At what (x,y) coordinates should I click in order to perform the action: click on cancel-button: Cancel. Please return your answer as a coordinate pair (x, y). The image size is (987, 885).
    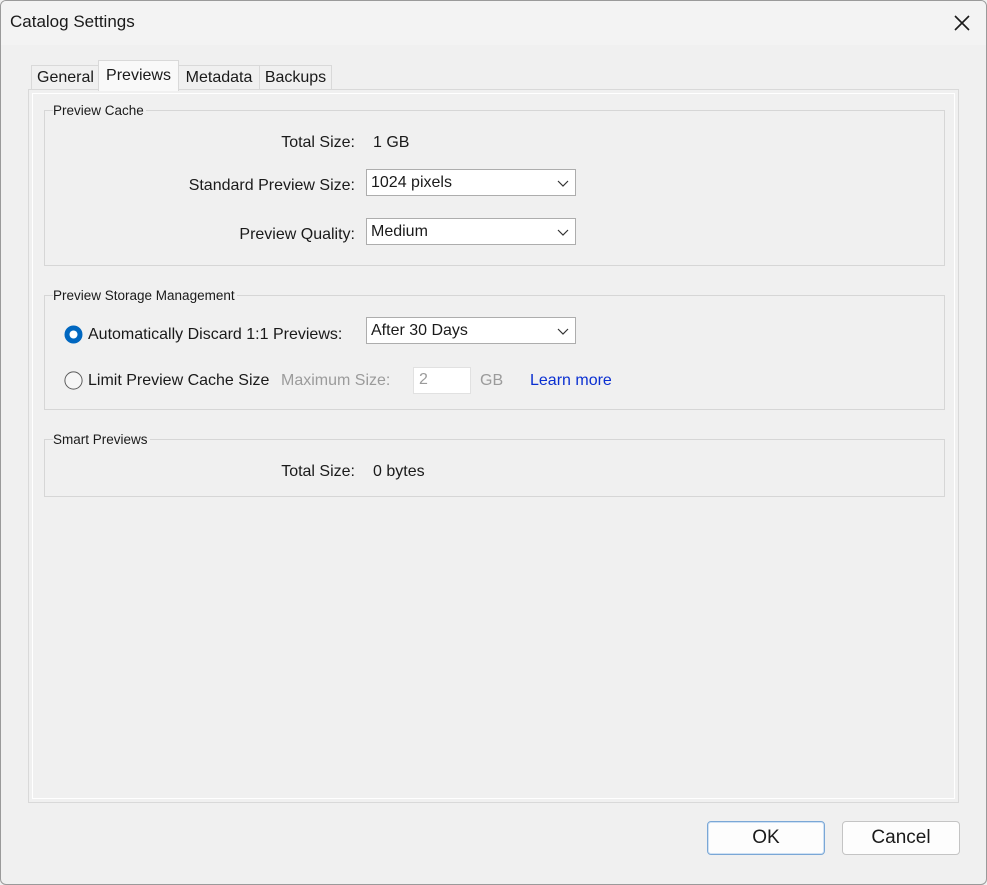
    Looking at the image, I should click on (901, 838).